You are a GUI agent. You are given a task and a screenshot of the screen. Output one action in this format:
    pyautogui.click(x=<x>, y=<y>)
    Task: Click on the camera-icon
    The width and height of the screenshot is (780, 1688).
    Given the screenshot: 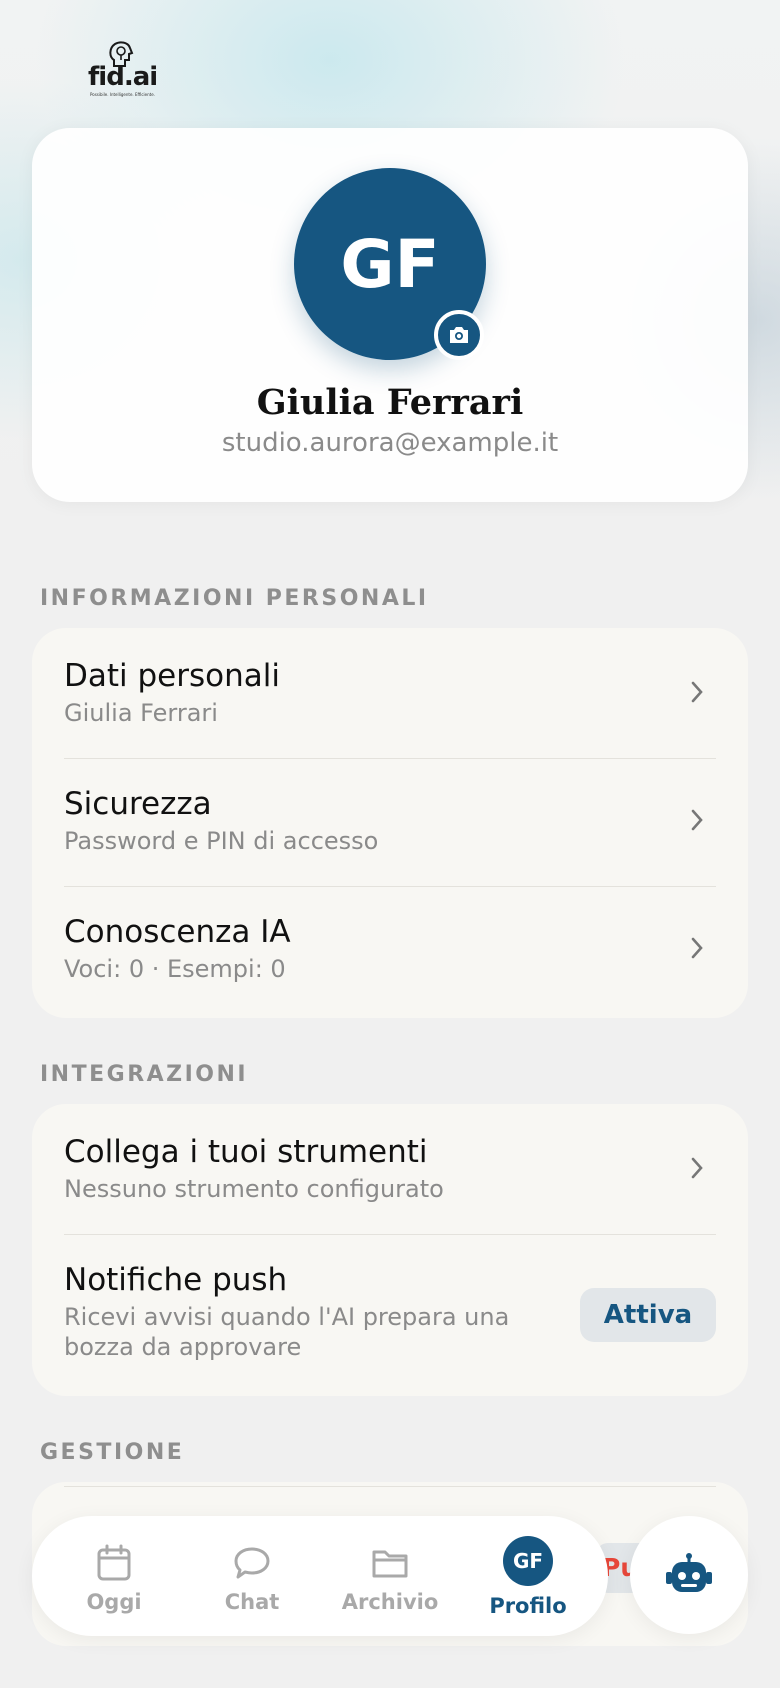 What is the action you would take?
    pyautogui.click(x=459, y=335)
    